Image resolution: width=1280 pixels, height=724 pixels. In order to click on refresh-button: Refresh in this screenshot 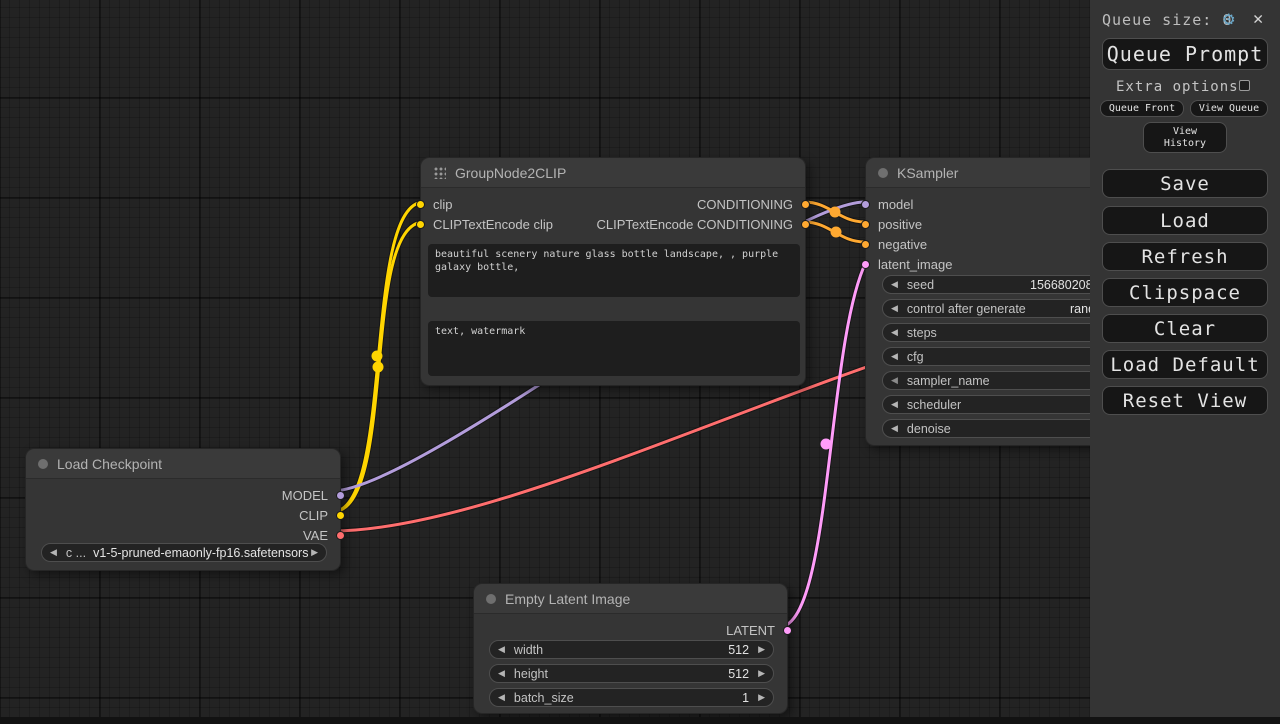, I will do `click(1185, 256)`.